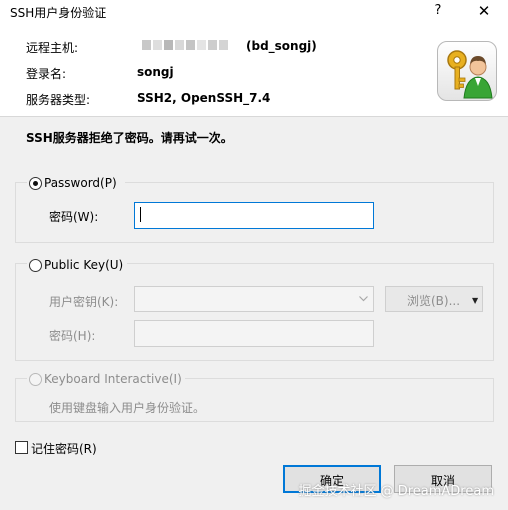 Image resolution: width=508 pixels, height=510 pixels. What do you see at coordinates (84, 265) in the screenshot?
I see `public-key-radio-label: Public Key(U)` at bounding box center [84, 265].